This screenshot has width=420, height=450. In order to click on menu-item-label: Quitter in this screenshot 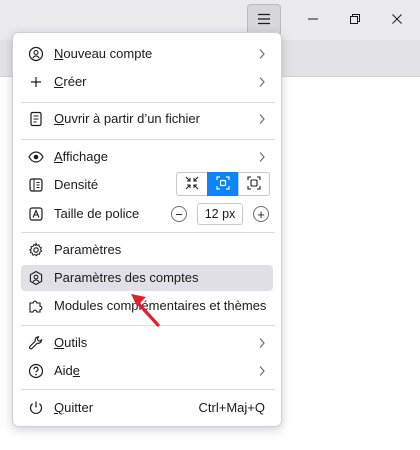, I will do `click(74, 407)`.